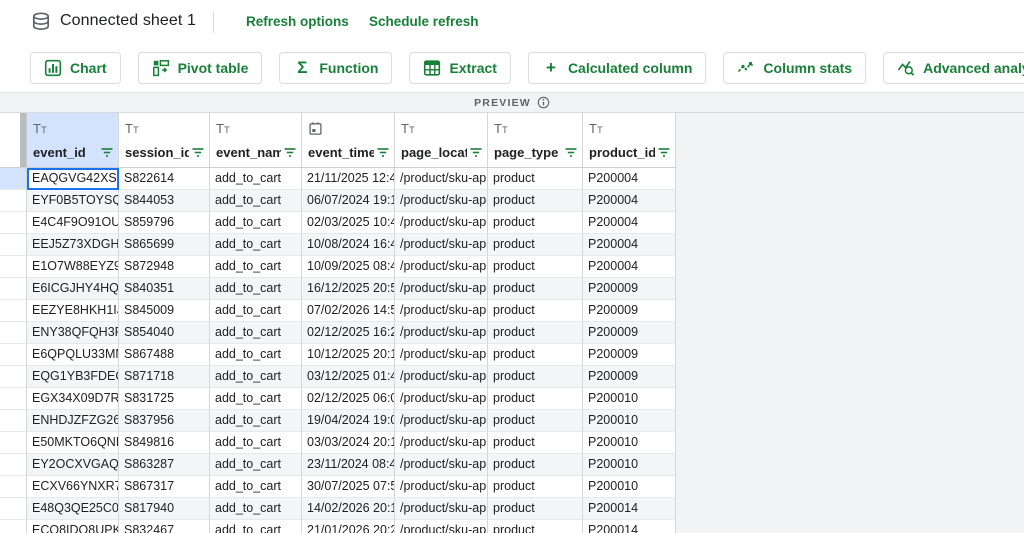 Image resolution: width=1024 pixels, height=533 pixels. What do you see at coordinates (164, 223) in the screenshot?
I see `cell-session_id: S859796` at bounding box center [164, 223].